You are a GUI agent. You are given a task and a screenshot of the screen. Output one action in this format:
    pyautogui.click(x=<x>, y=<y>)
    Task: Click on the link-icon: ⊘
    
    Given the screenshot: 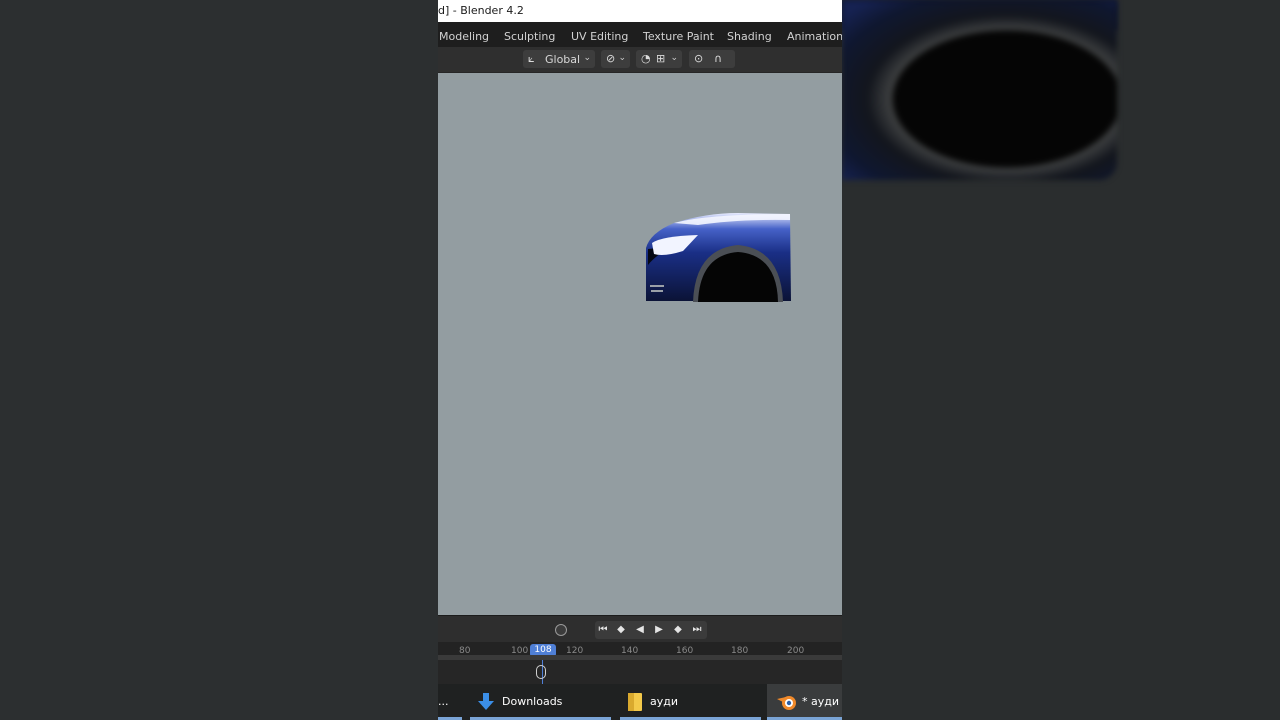 What is the action you would take?
    pyautogui.click(x=611, y=58)
    